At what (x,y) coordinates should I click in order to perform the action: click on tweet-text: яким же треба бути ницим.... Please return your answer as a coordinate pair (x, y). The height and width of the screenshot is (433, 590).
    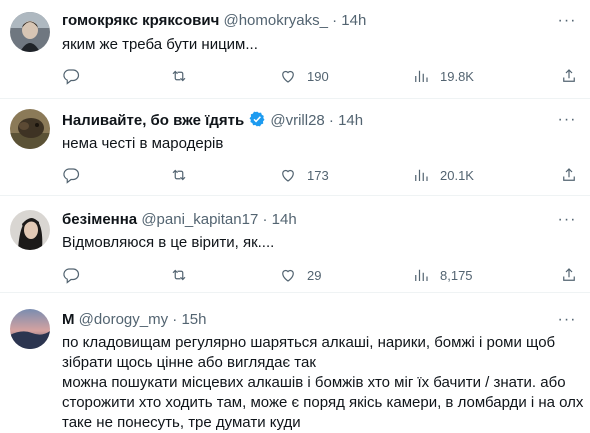
    Looking at the image, I should click on (160, 44).